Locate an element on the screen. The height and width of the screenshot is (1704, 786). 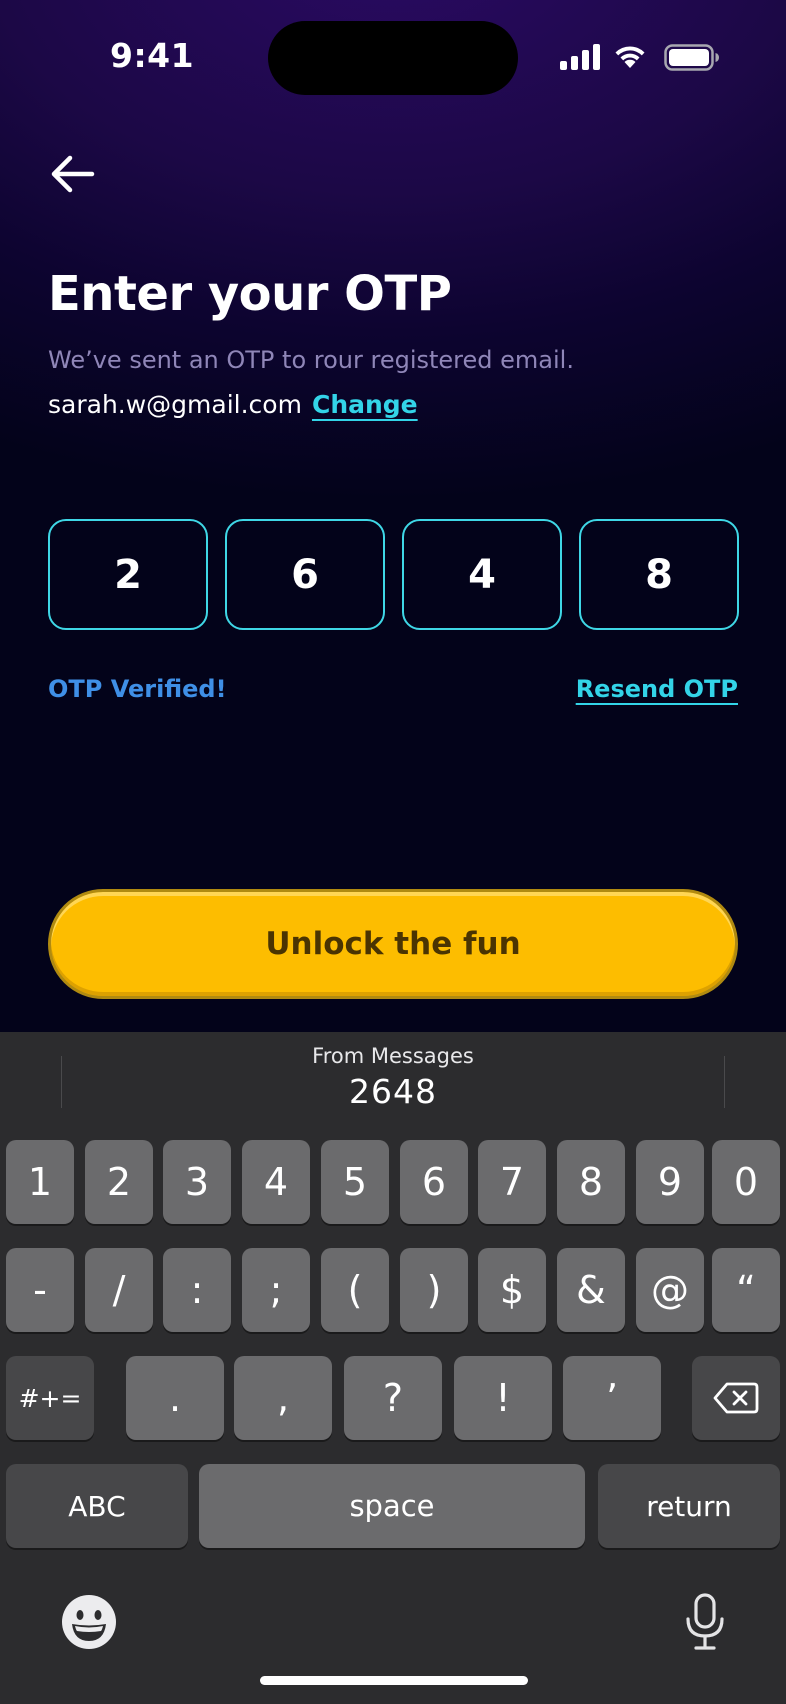
key-close-paren: ) is located at coordinates (434, 1290).